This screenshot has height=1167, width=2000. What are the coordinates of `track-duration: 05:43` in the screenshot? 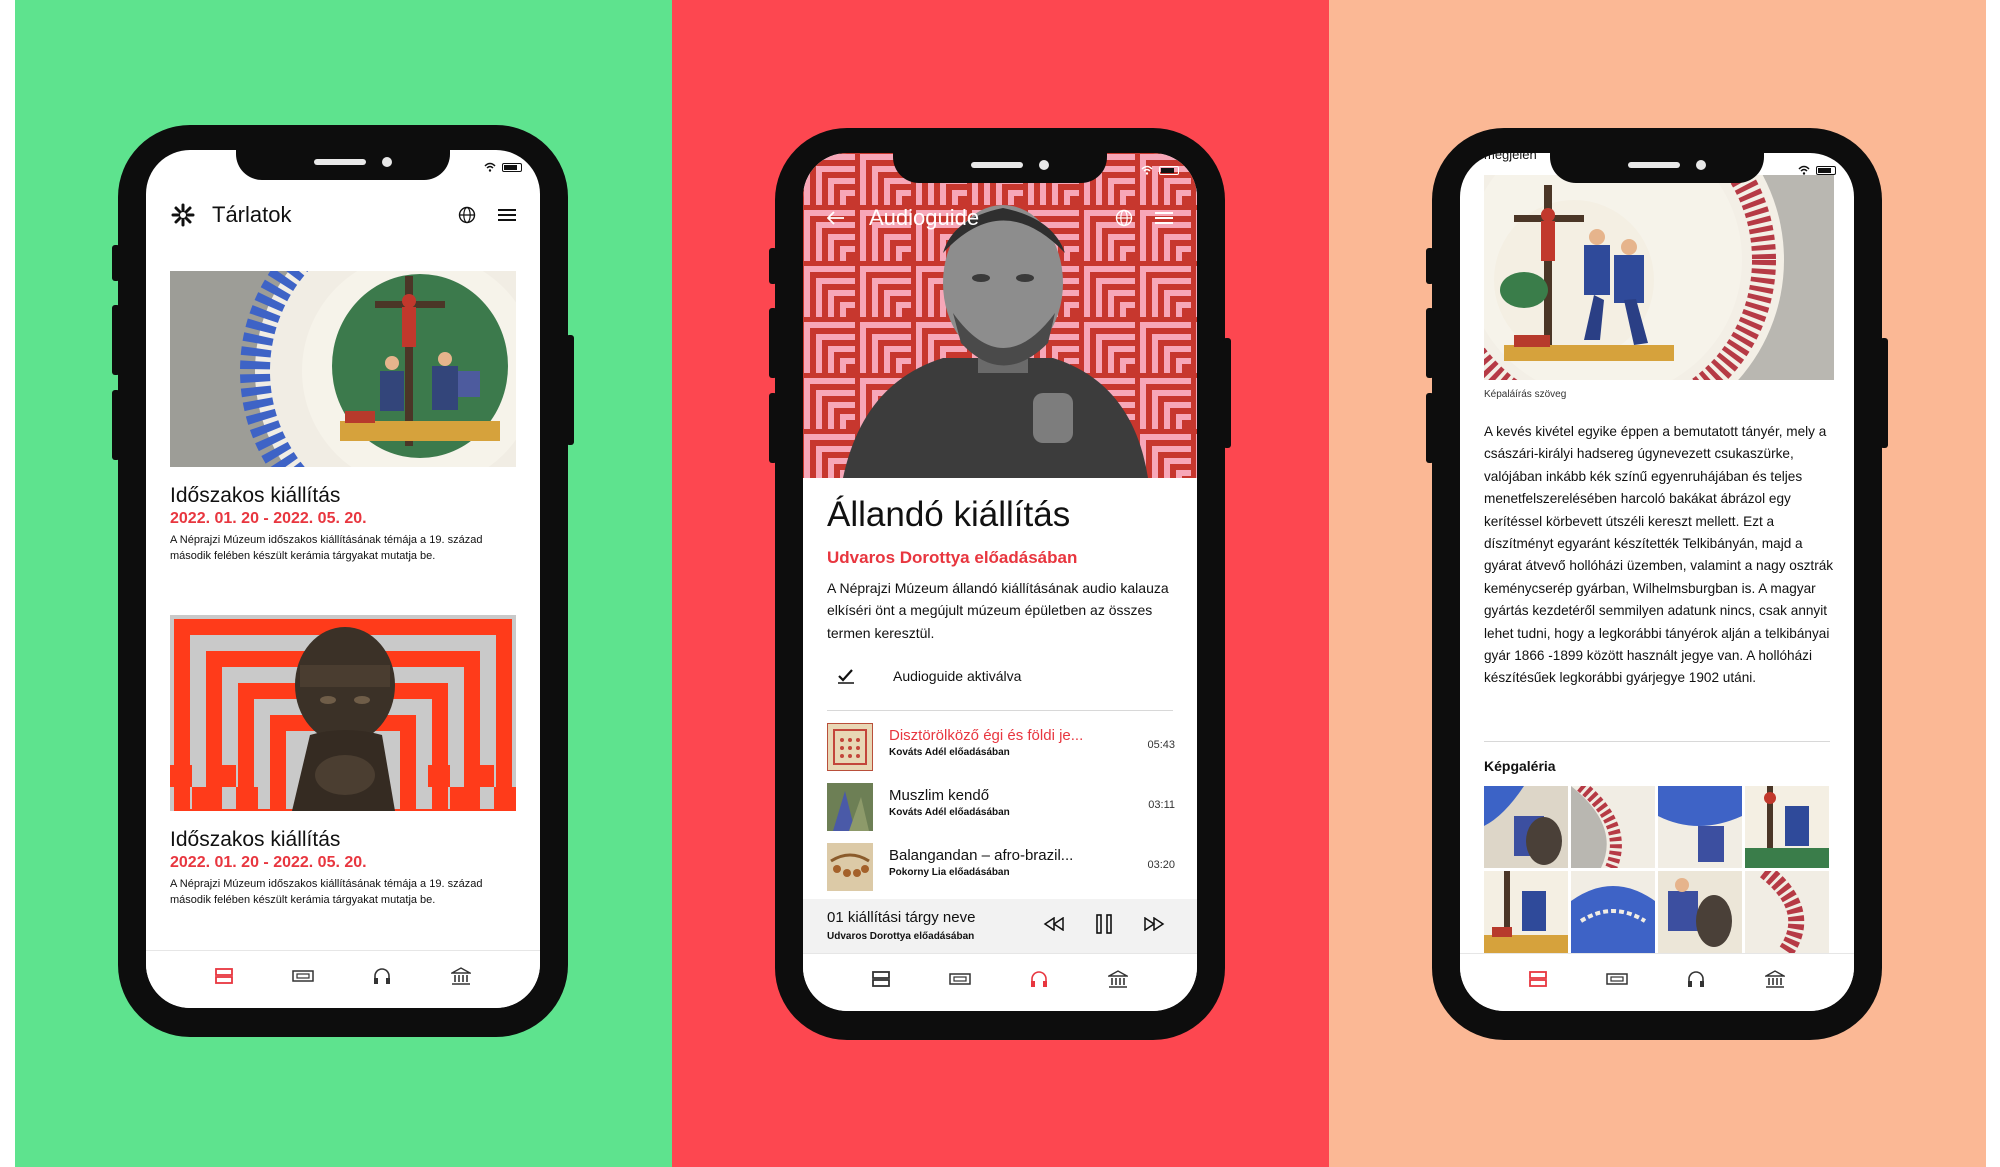 It's located at (1161, 745).